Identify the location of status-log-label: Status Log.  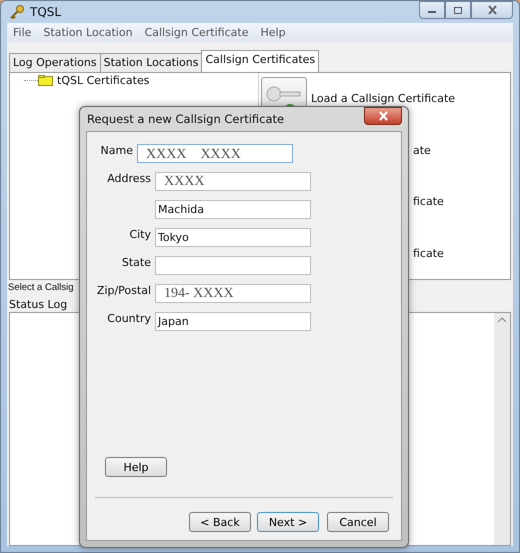
(38, 304).